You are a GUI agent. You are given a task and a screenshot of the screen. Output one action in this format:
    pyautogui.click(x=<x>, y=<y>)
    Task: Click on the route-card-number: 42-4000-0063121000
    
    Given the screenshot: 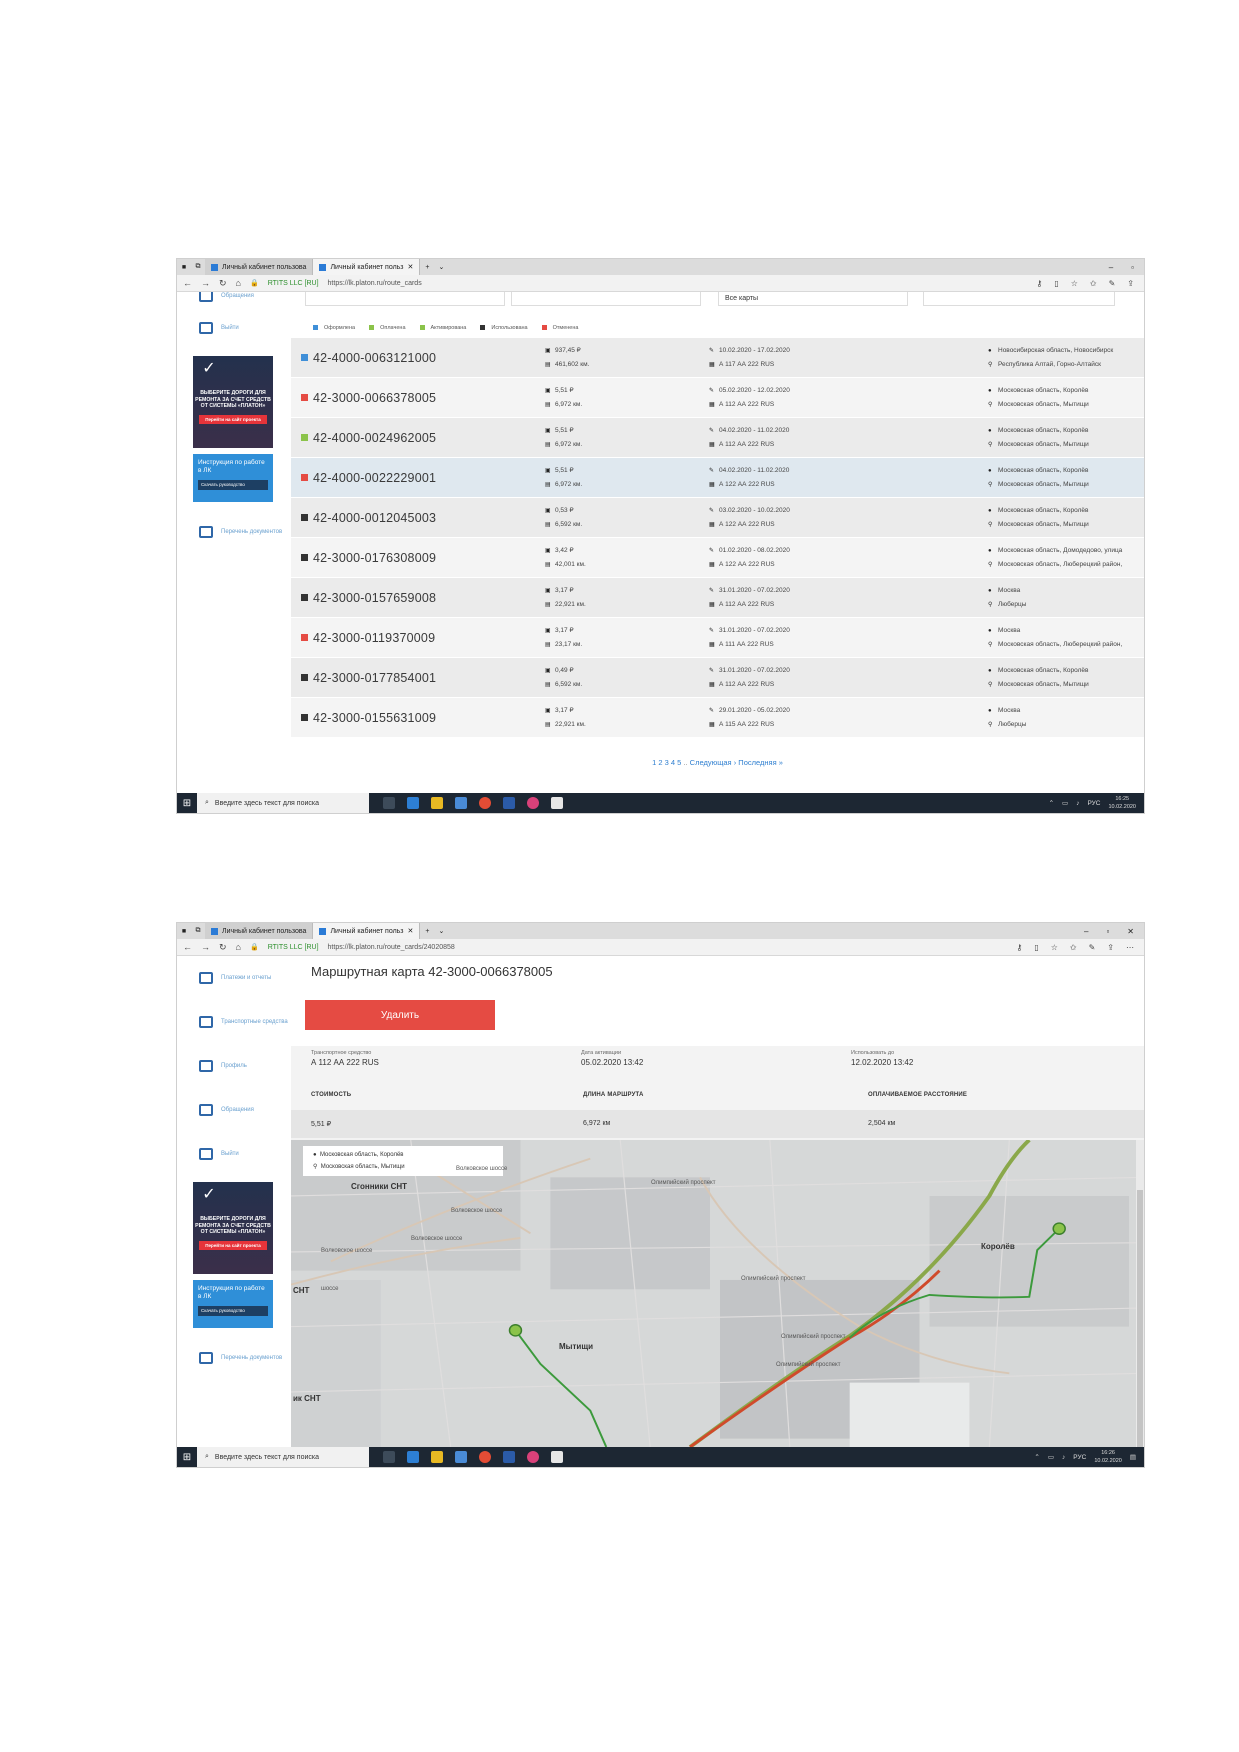 What is the action you would take?
    pyautogui.click(x=374, y=358)
    